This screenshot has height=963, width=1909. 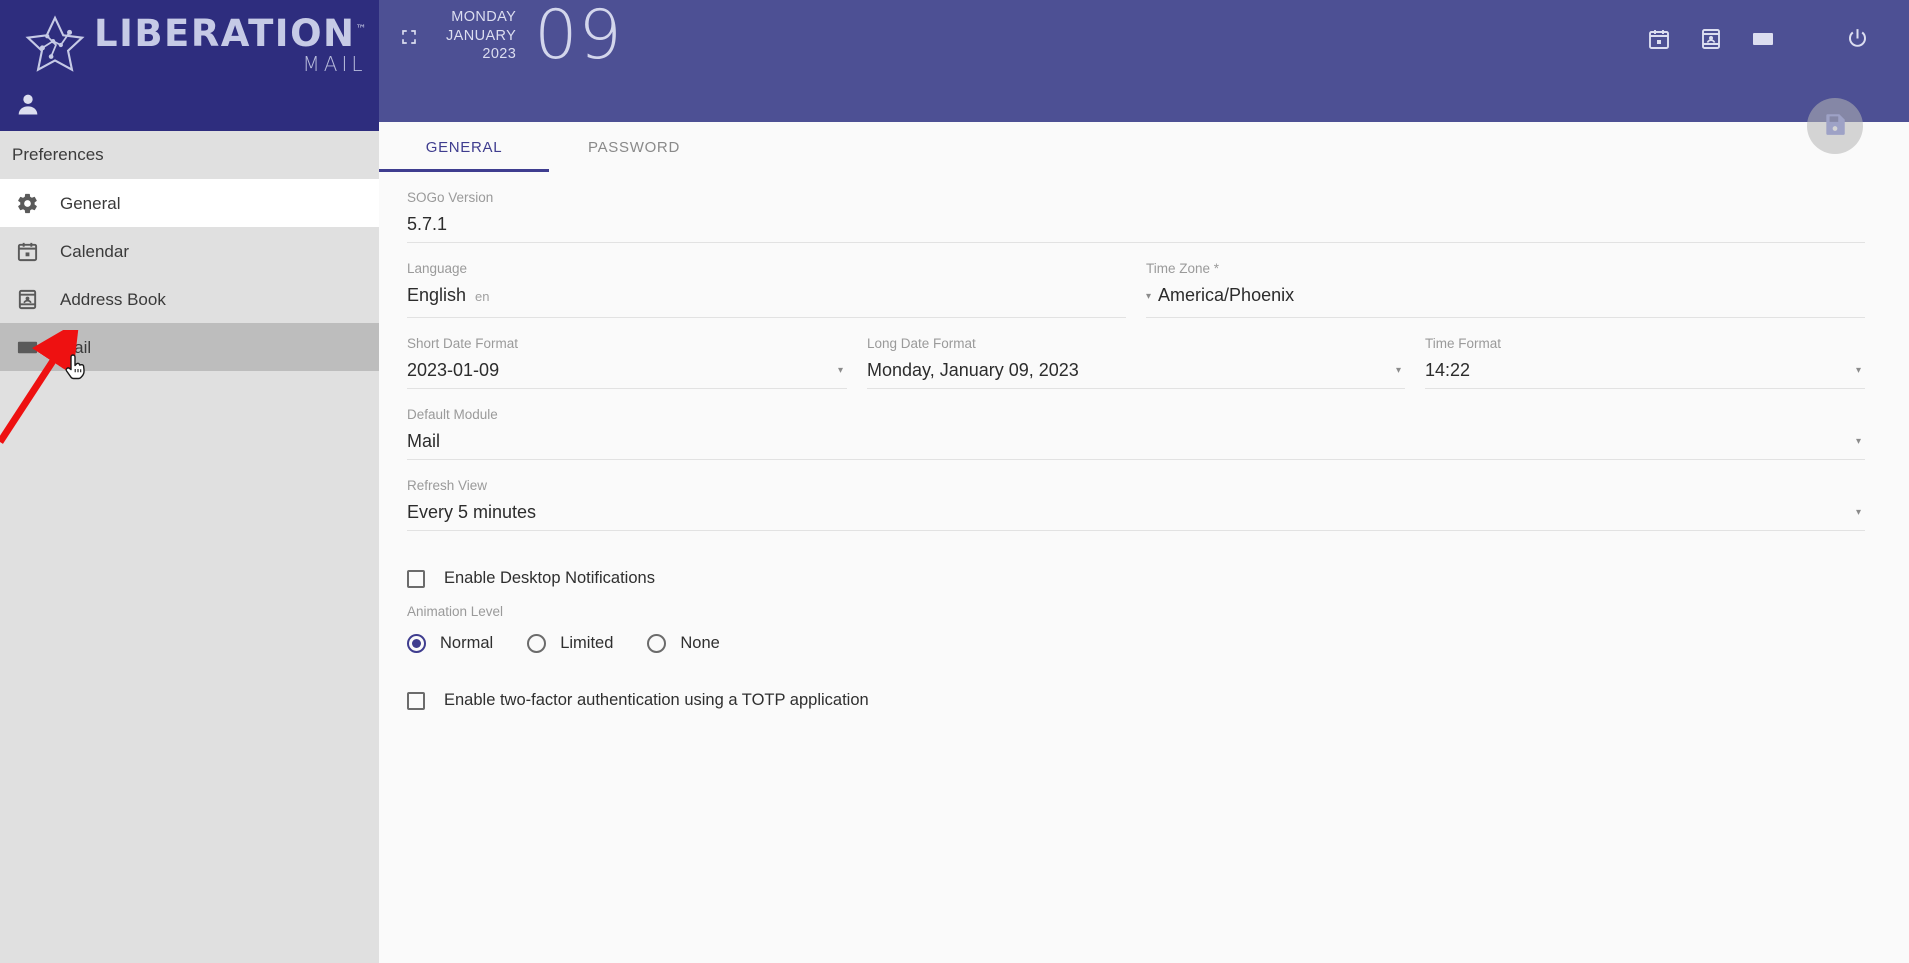 What do you see at coordinates (973, 370) in the screenshot?
I see `field-value: Monday, January 09, 2023` at bounding box center [973, 370].